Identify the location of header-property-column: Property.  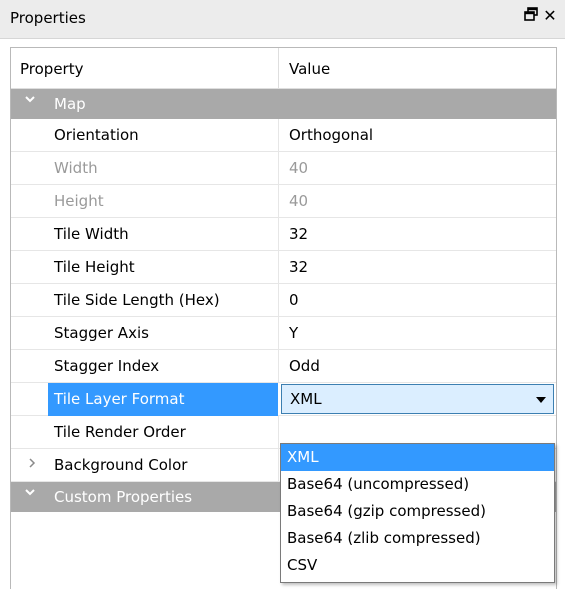
(145, 68).